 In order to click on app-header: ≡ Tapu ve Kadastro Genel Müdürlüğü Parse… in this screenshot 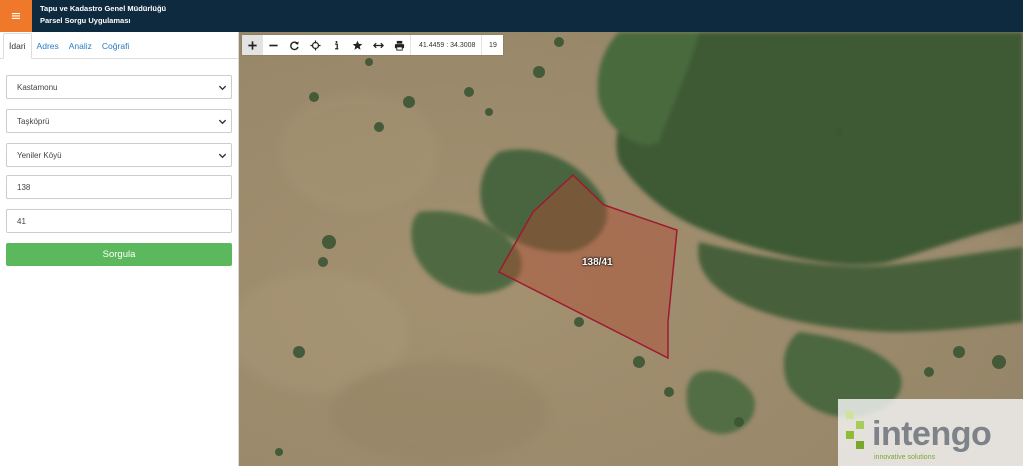, I will do `click(511, 16)`.